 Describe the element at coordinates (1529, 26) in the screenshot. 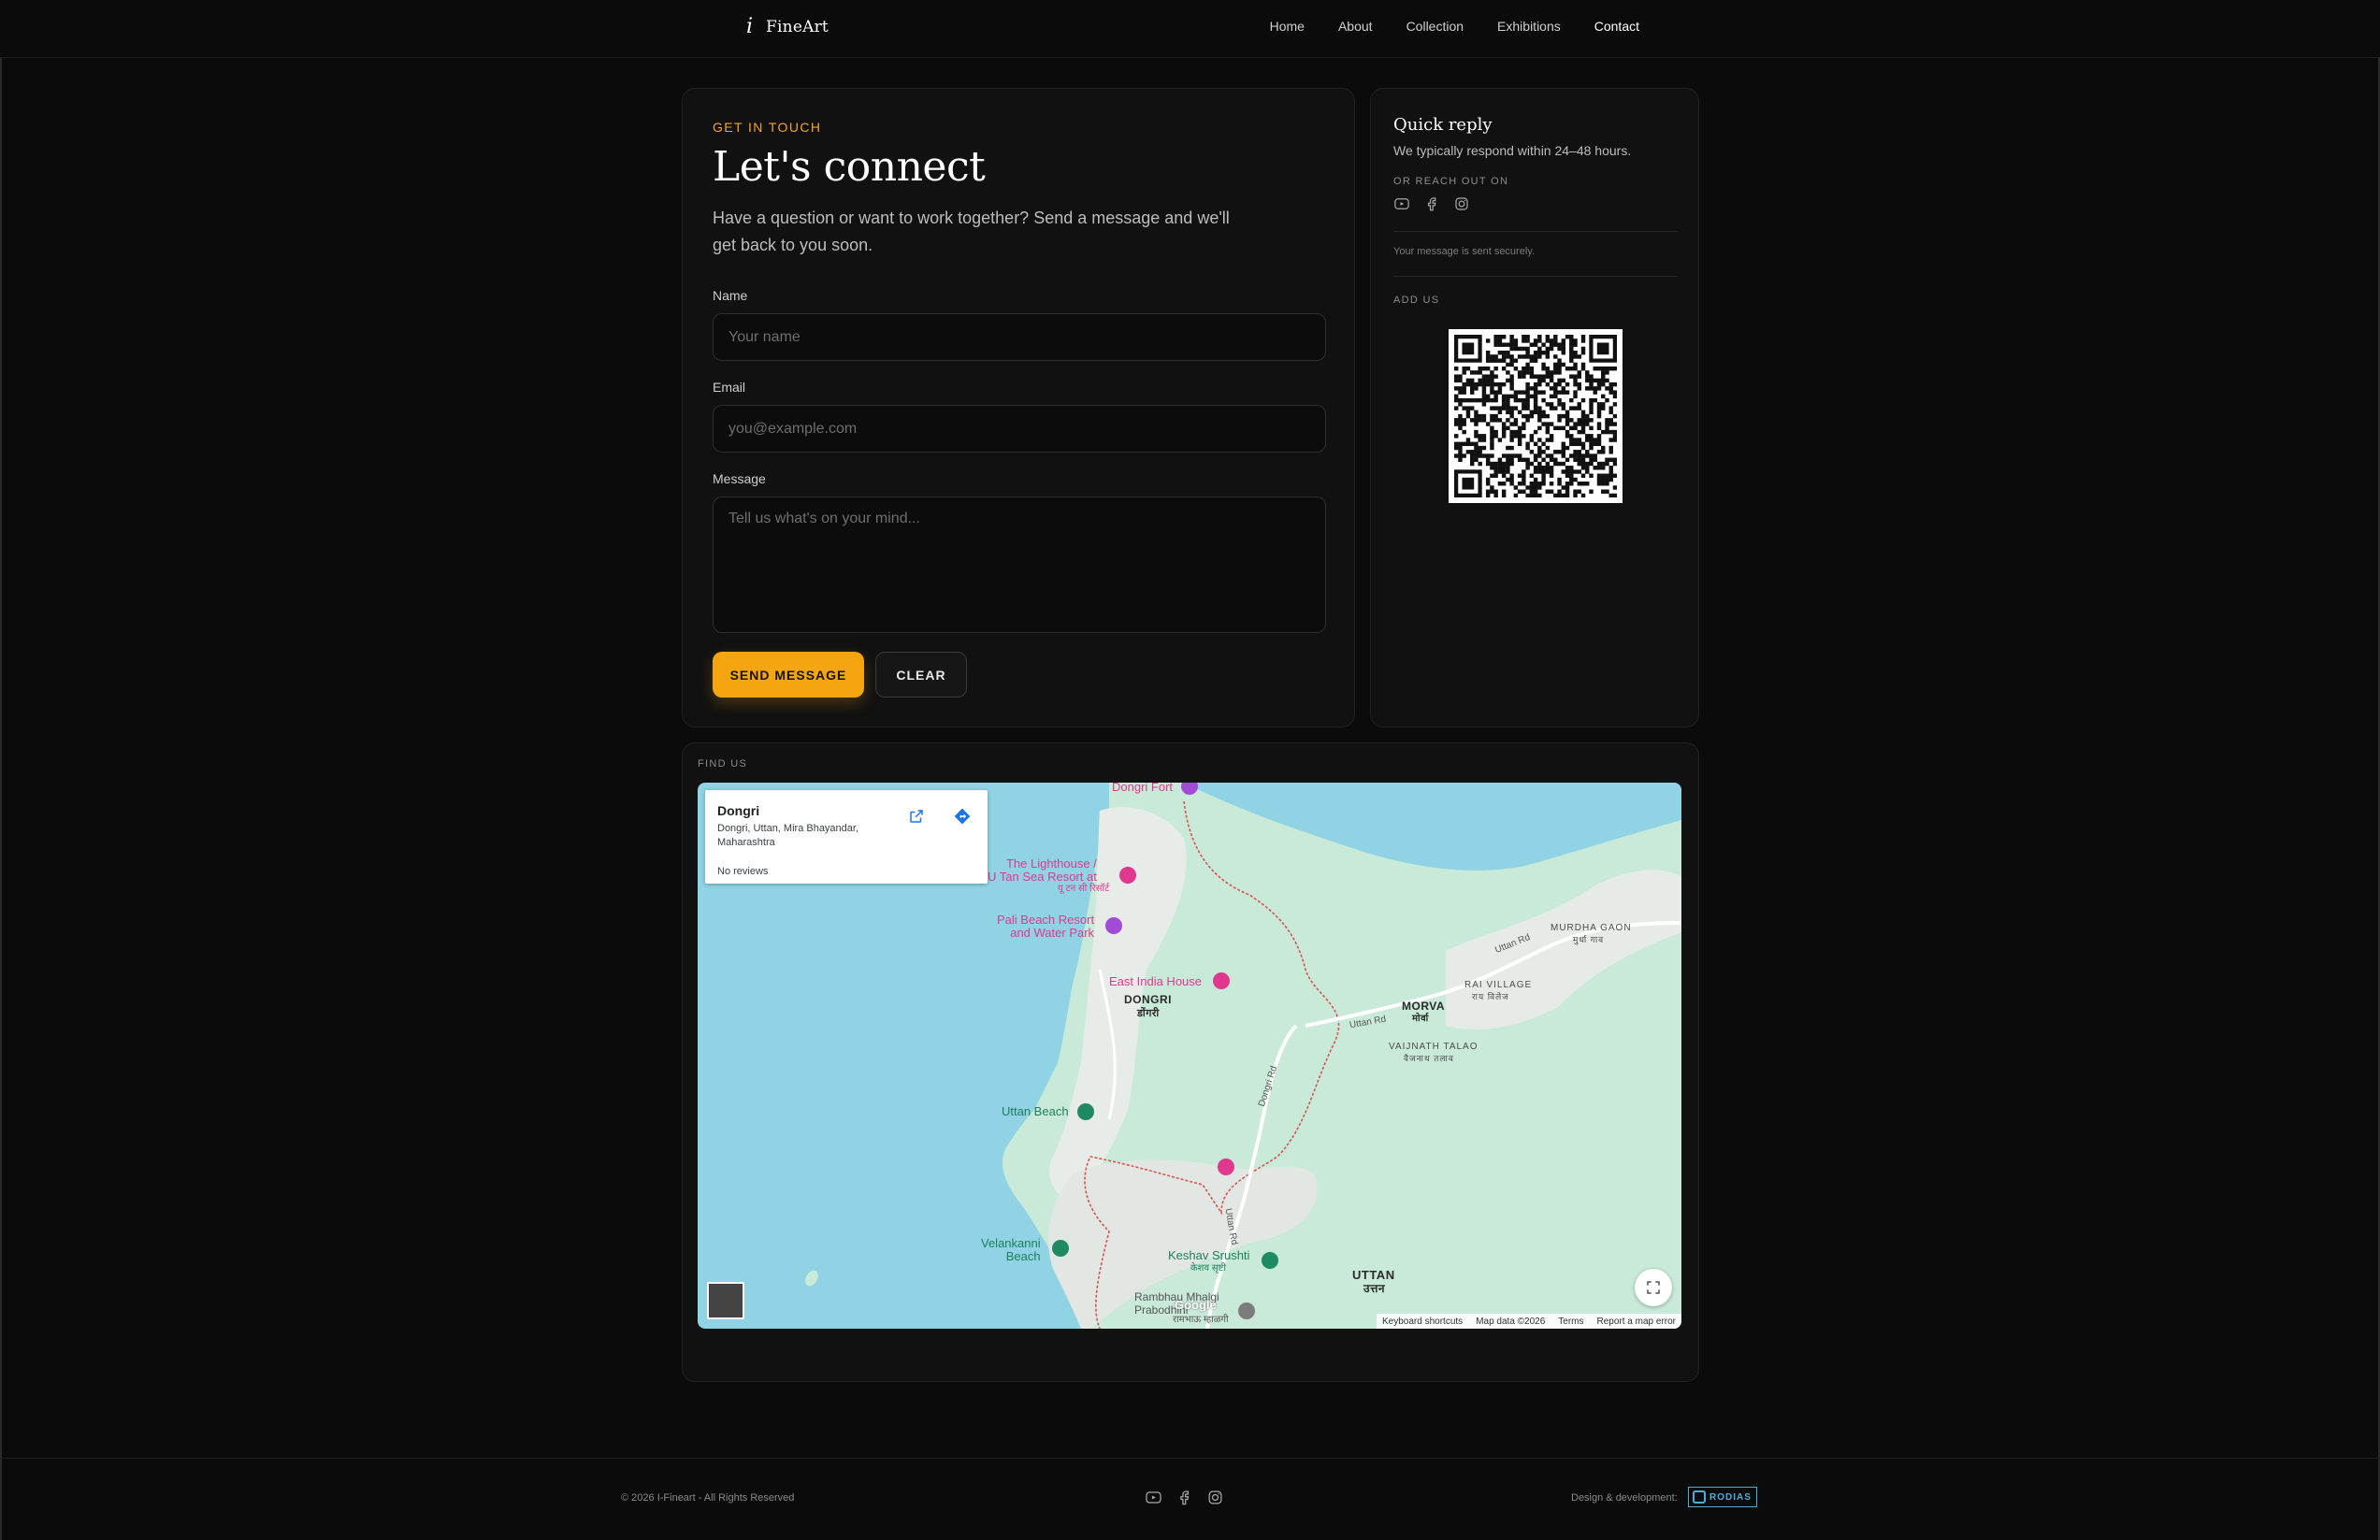

I see `nav-exhibitions: Exhibitions` at that location.